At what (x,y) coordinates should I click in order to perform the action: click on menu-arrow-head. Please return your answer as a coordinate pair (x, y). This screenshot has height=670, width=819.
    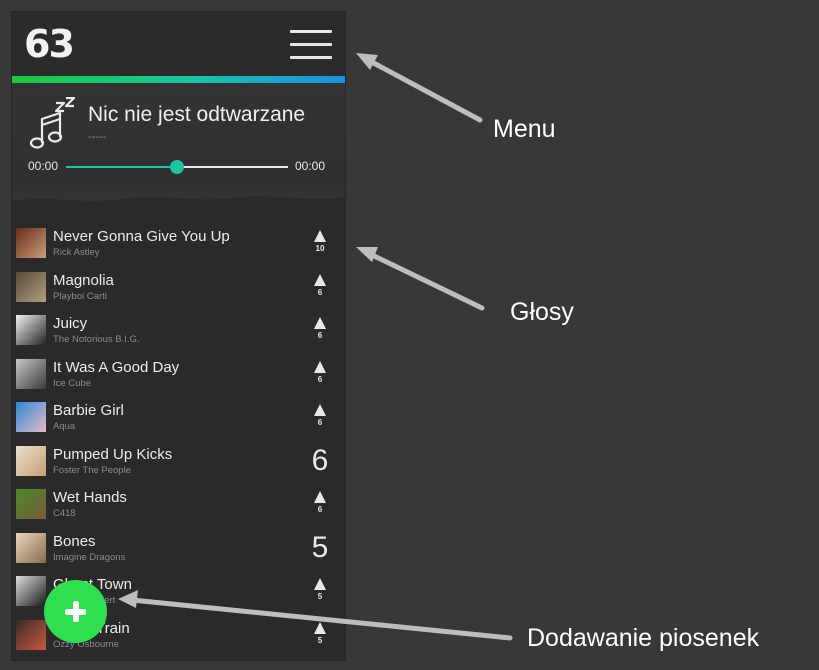
    Looking at the image, I should click on (367, 61).